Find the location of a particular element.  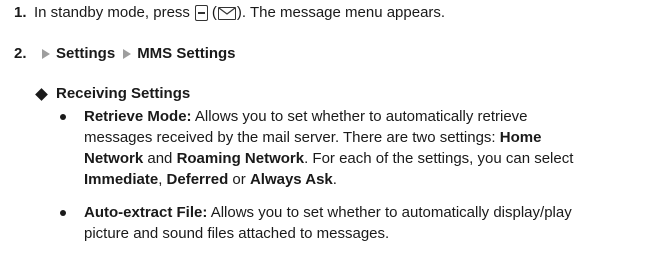

retrieve-line-4d: or is located at coordinates (239, 179).